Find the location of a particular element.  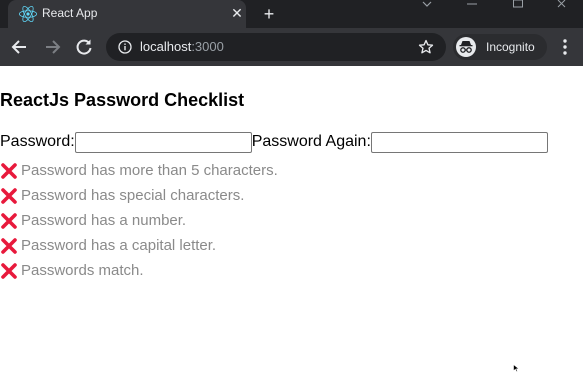

tab-search-button is located at coordinates (427, 5).